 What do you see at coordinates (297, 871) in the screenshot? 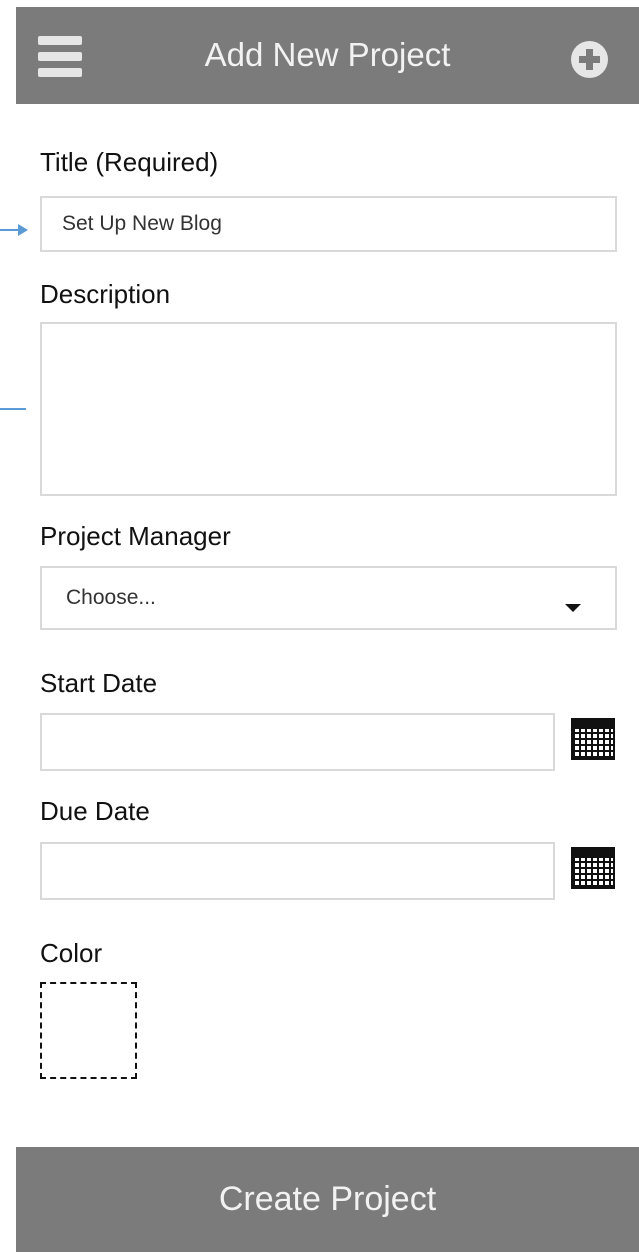
I see `due-date-input` at bounding box center [297, 871].